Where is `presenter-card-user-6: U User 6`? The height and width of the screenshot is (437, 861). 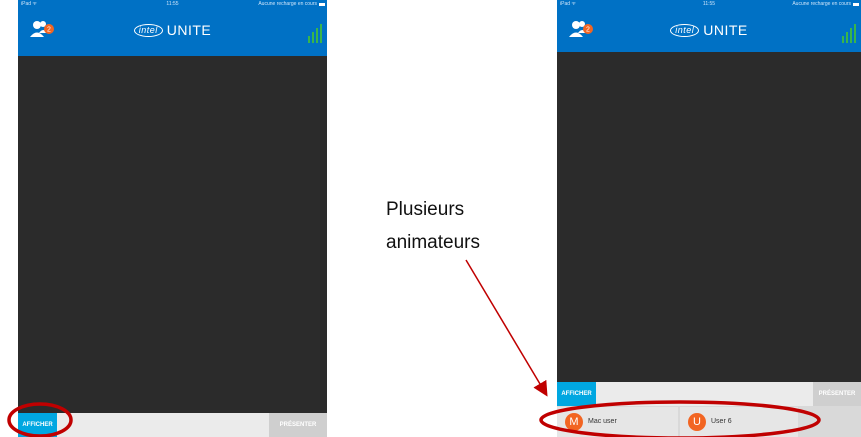 presenter-card-user-6: U User 6 is located at coordinates (739, 422).